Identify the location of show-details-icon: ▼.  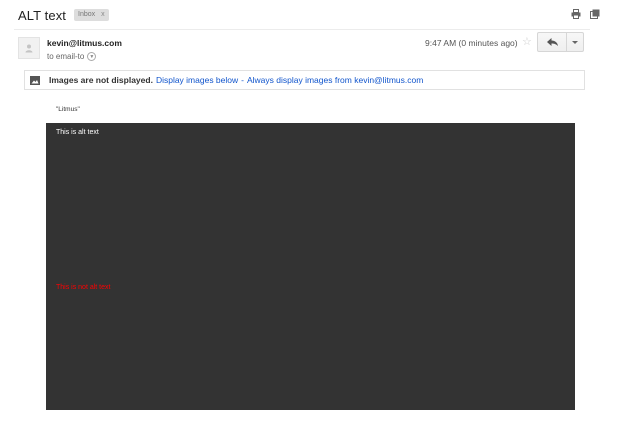
(92, 56).